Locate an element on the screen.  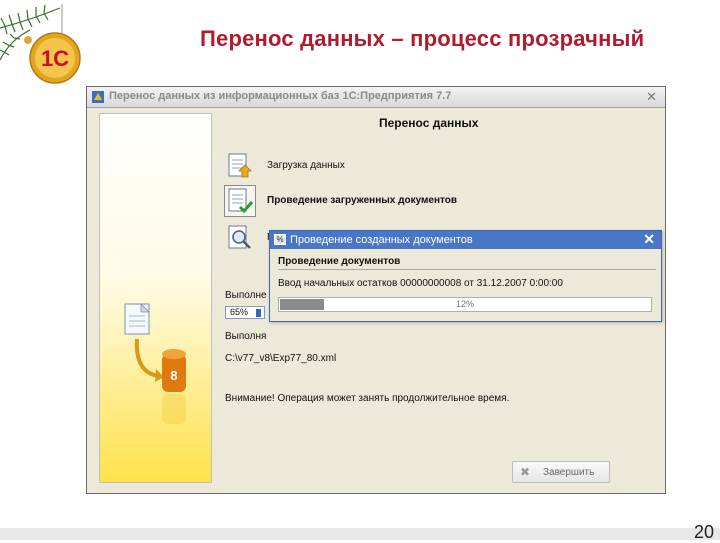
step-label: Загрузка данных is located at coordinates (306, 165).